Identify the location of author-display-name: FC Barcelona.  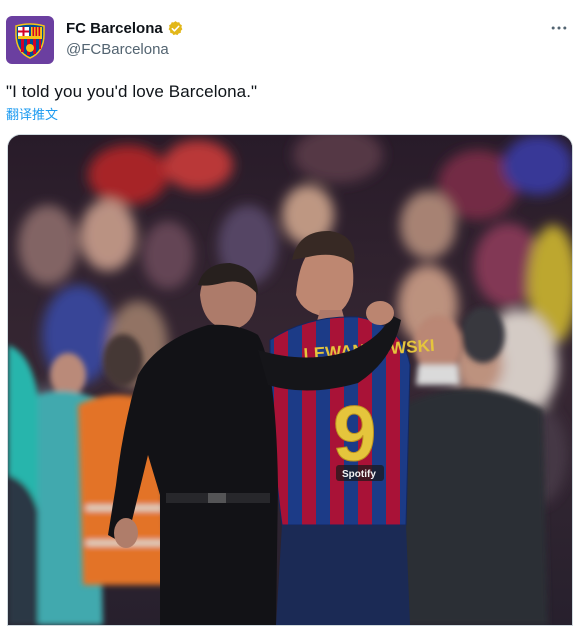
(114, 28).